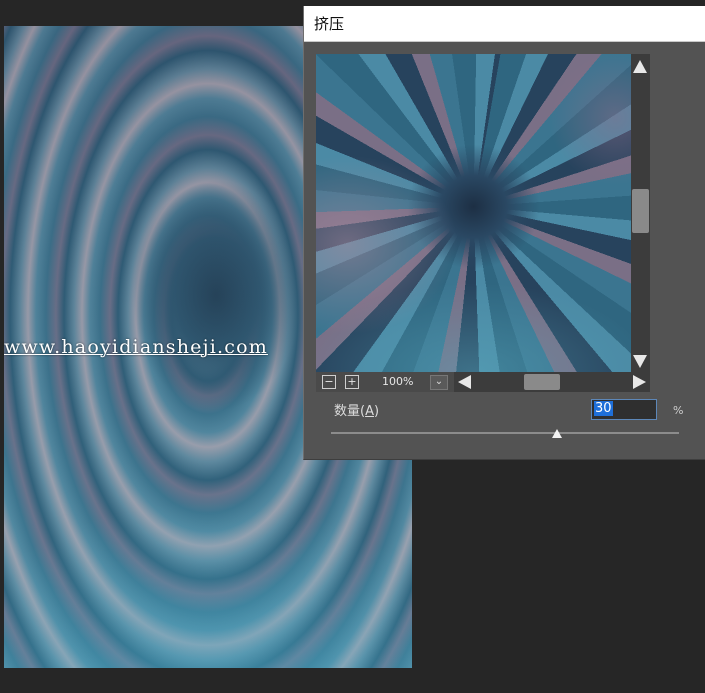 The width and height of the screenshot is (705, 693). I want to click on zoom-level: 100%, so click(398, 381).